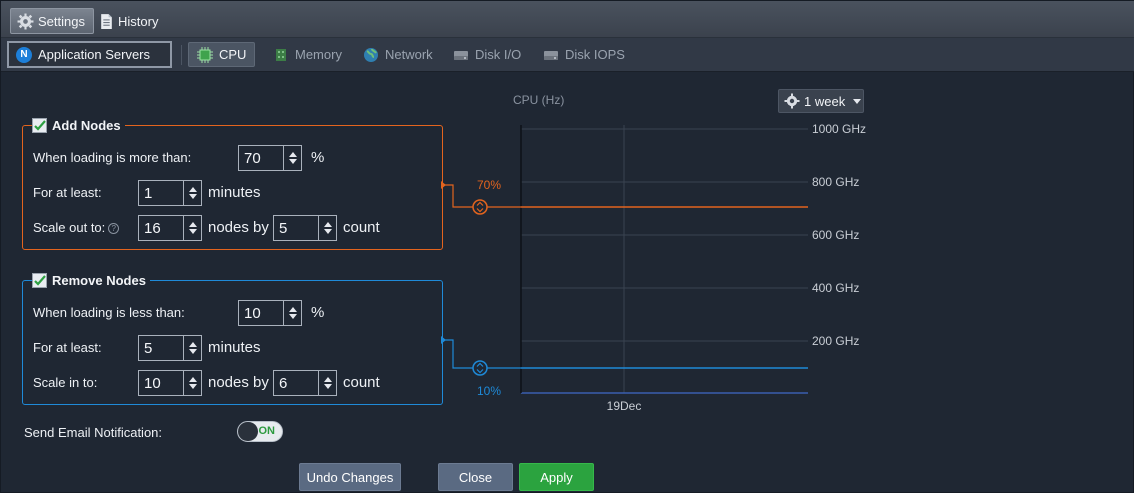 This screenshot has width=1134, height=493. Describe the element at coordinates (170, 193) in the screenshot. I see `add-duration-stepper: 1` at that location.